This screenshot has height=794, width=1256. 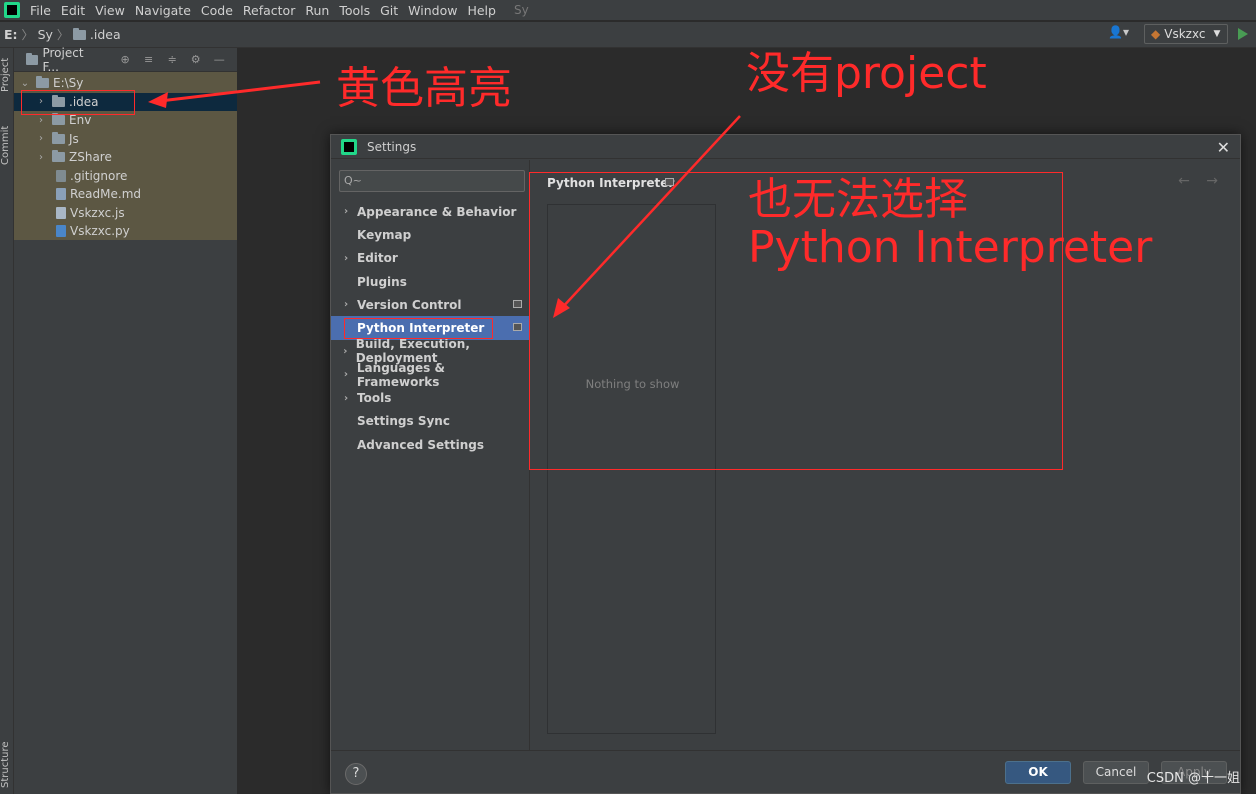 I want to click on dialog-titlebar: Settings ✕, so click(x=785, y=147).